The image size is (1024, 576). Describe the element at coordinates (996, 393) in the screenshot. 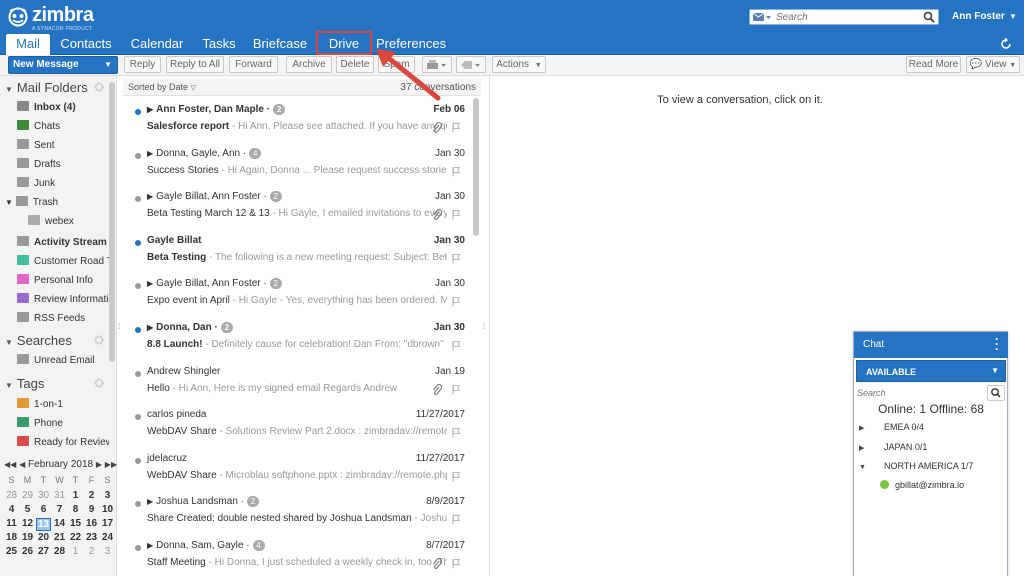

I see `chat-search-button` at that location.